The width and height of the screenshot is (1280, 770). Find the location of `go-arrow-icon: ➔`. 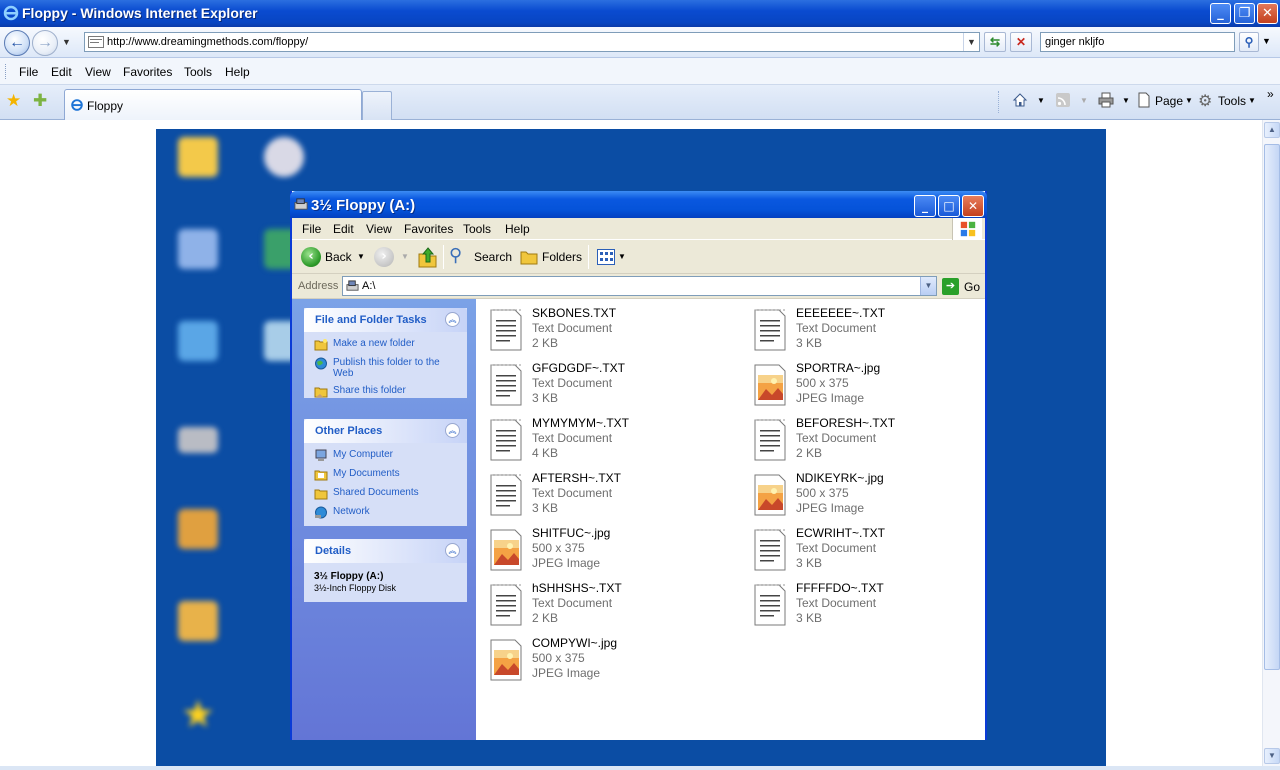

go-arrow-icon: ➔ is located at coordinates (950, 286).